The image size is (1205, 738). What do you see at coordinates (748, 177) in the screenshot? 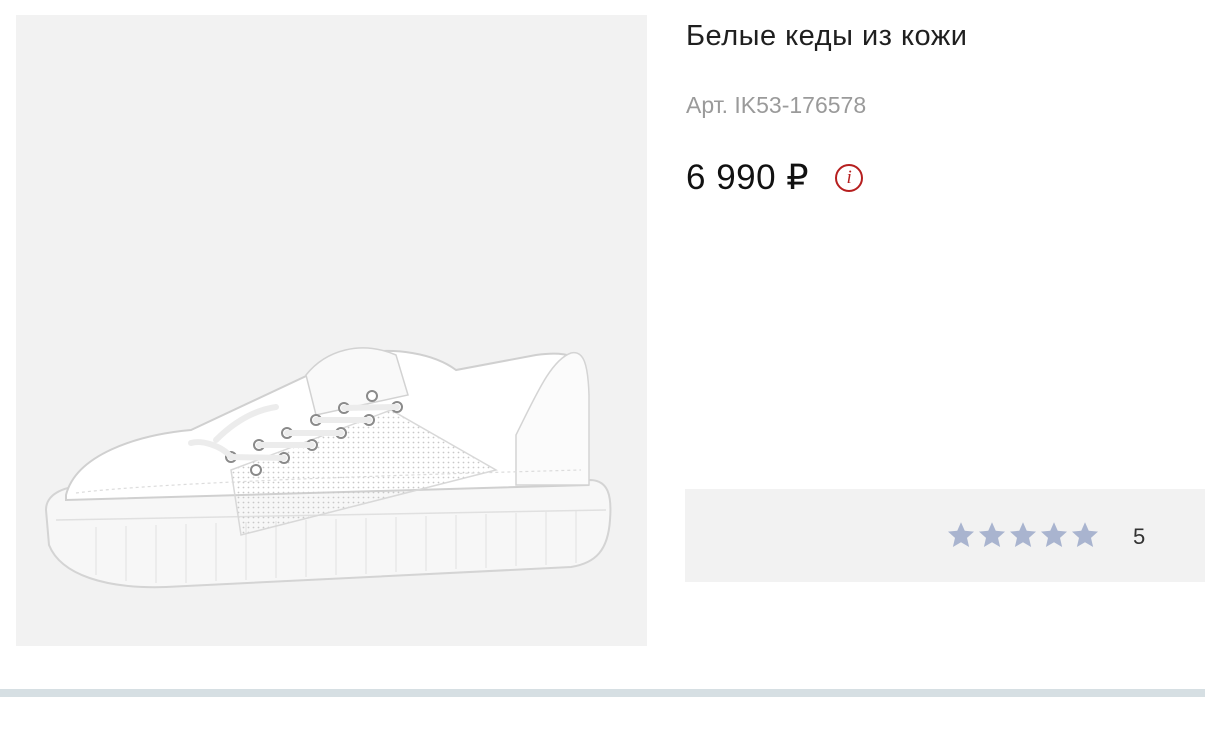
I see `product-price: 6 990 ₽` at bounding box center [748, 177].